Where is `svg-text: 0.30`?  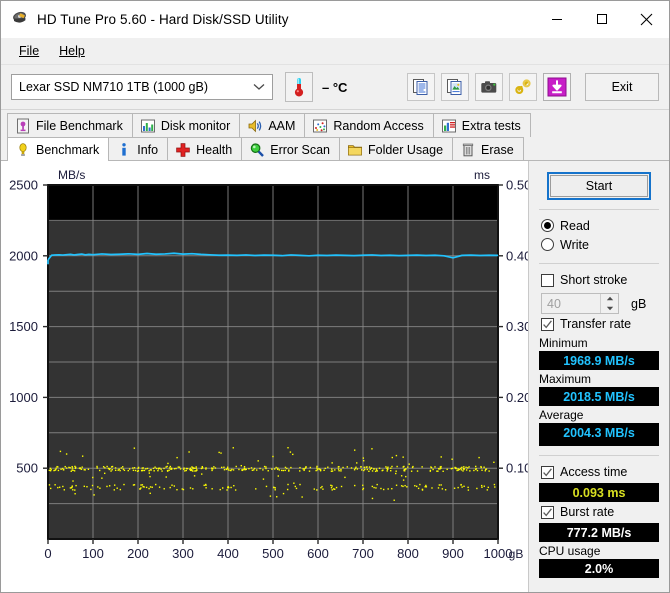
svg-text: 0.30 is located at coordinates (517, 326).